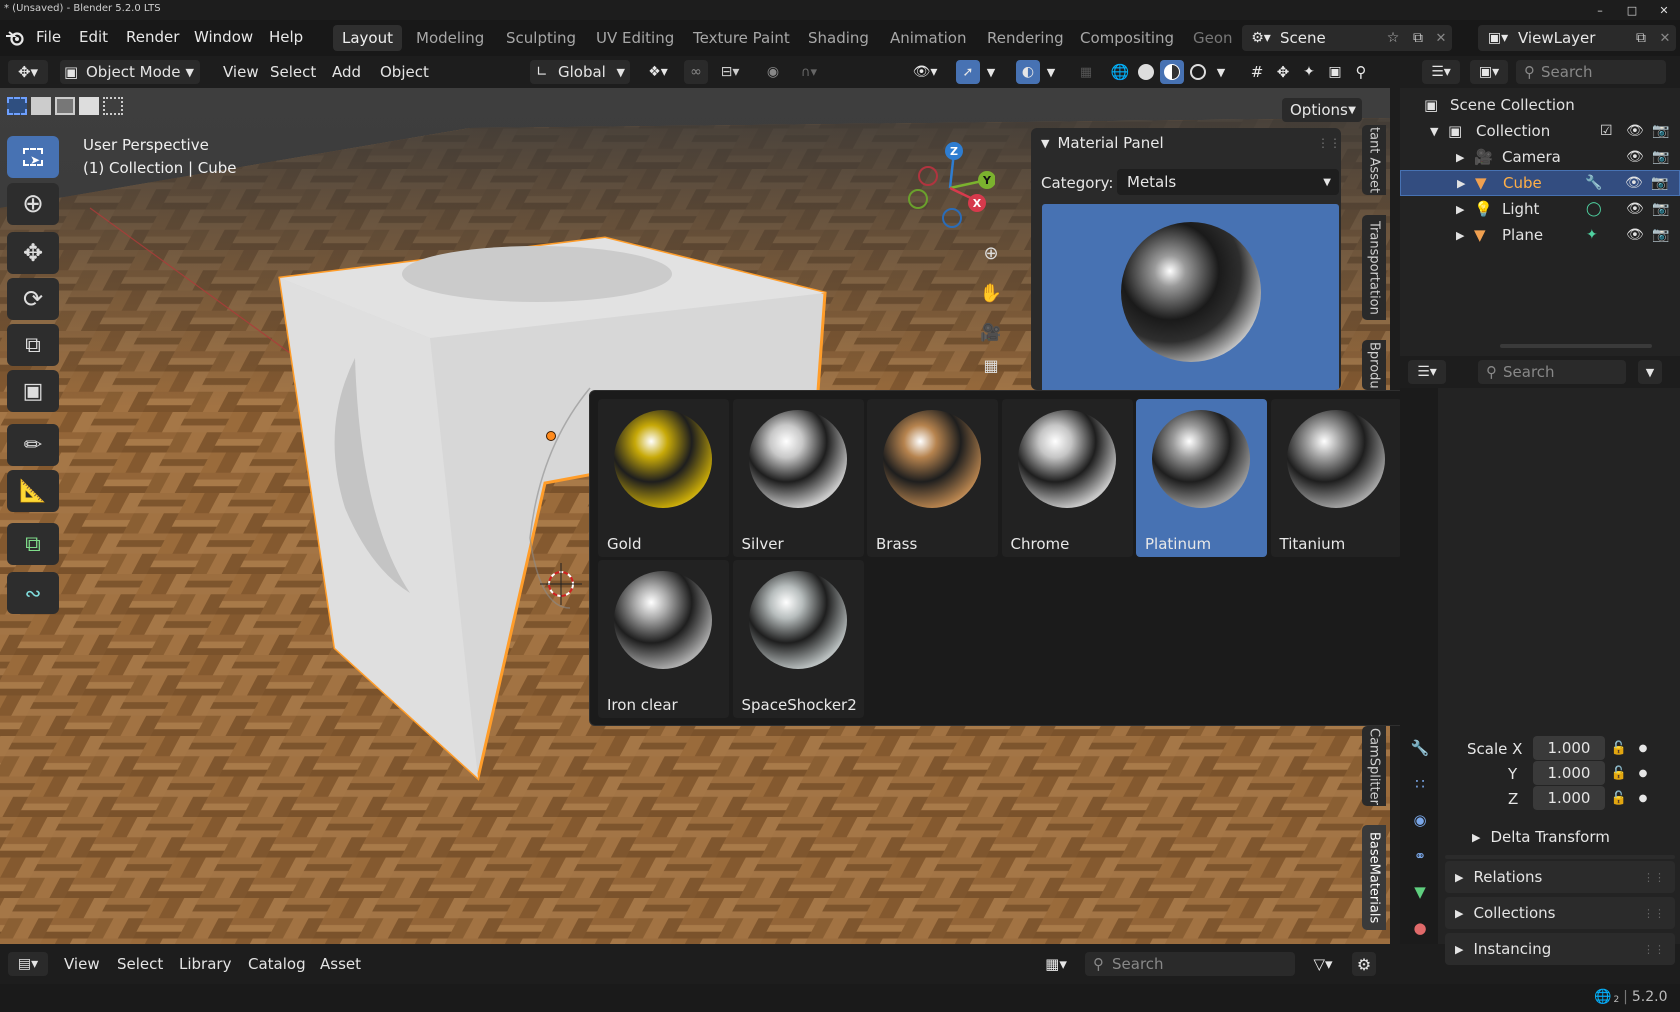  I want to click on sidebar-tab-basematerials: BaseMaterials, so click(1374, 877).